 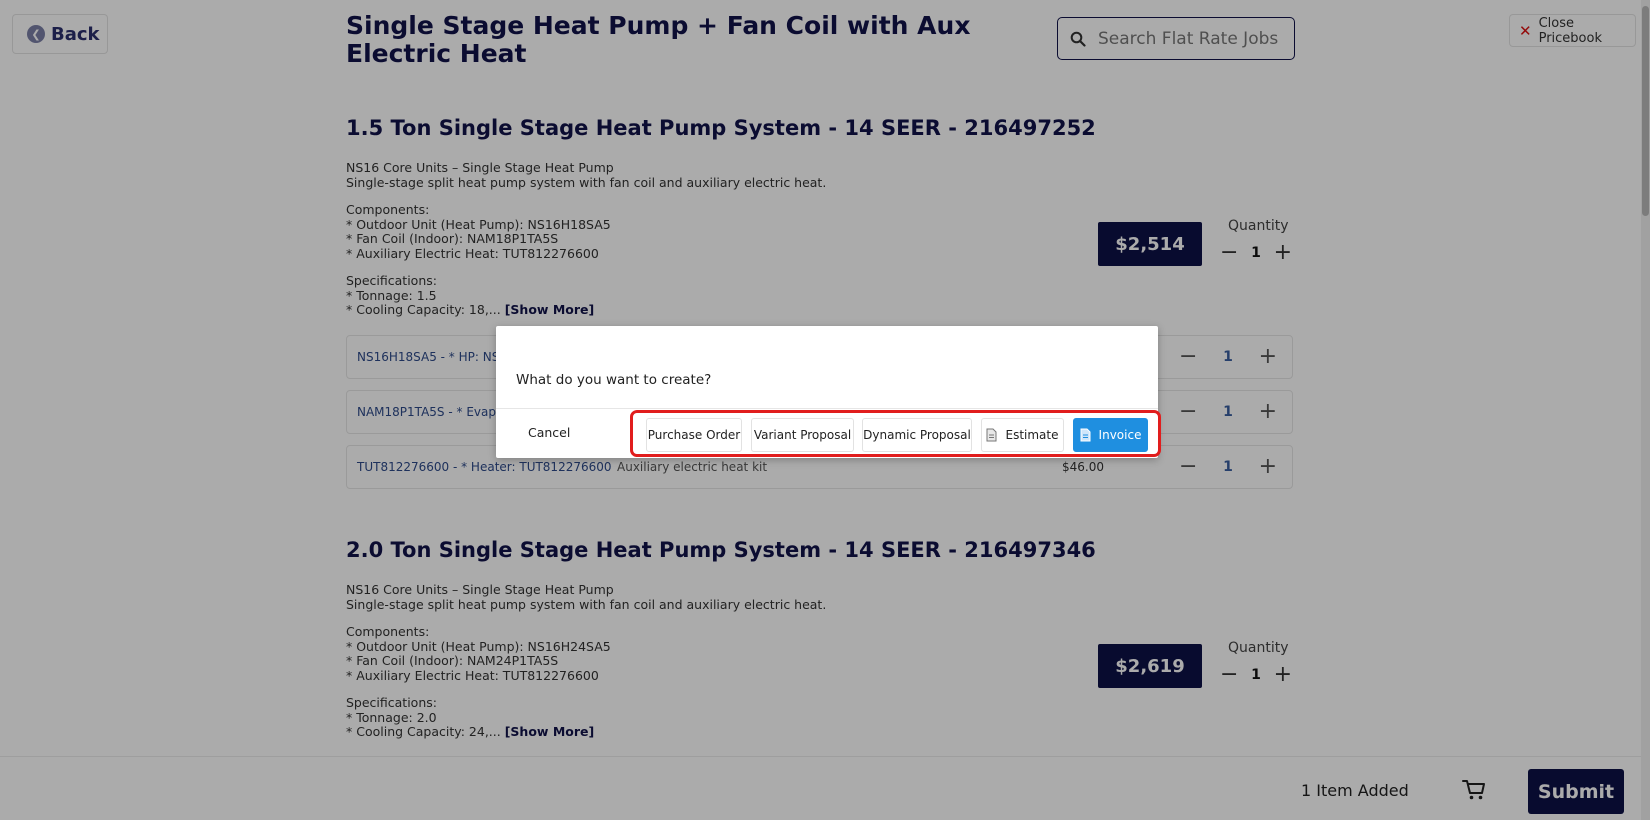 I want to click on option-label: Variant Proposal, so click(x=802, y=435).